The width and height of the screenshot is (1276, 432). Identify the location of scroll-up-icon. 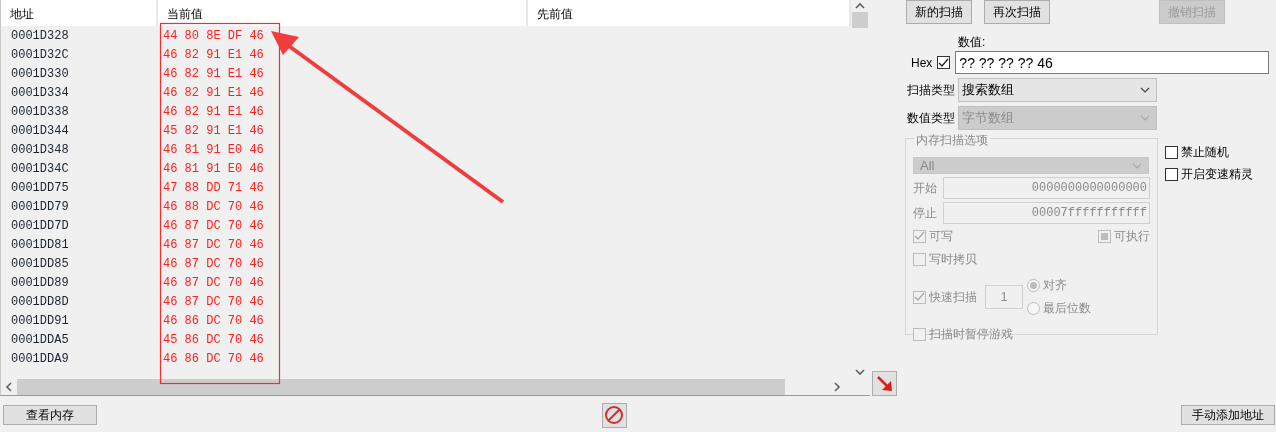
(860, 6).